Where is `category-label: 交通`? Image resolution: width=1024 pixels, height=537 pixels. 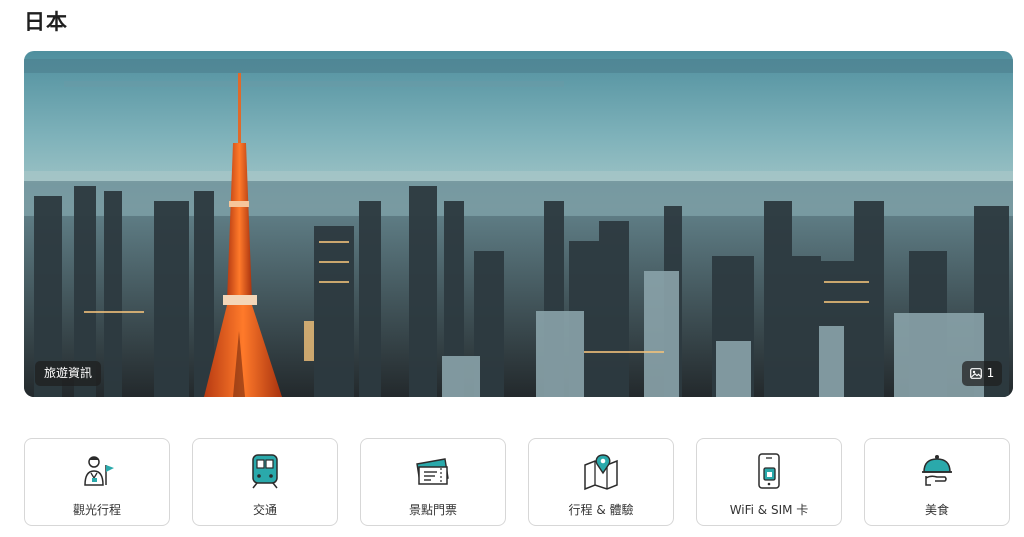
category-label: 交通 is located at coordinates (264, 510).